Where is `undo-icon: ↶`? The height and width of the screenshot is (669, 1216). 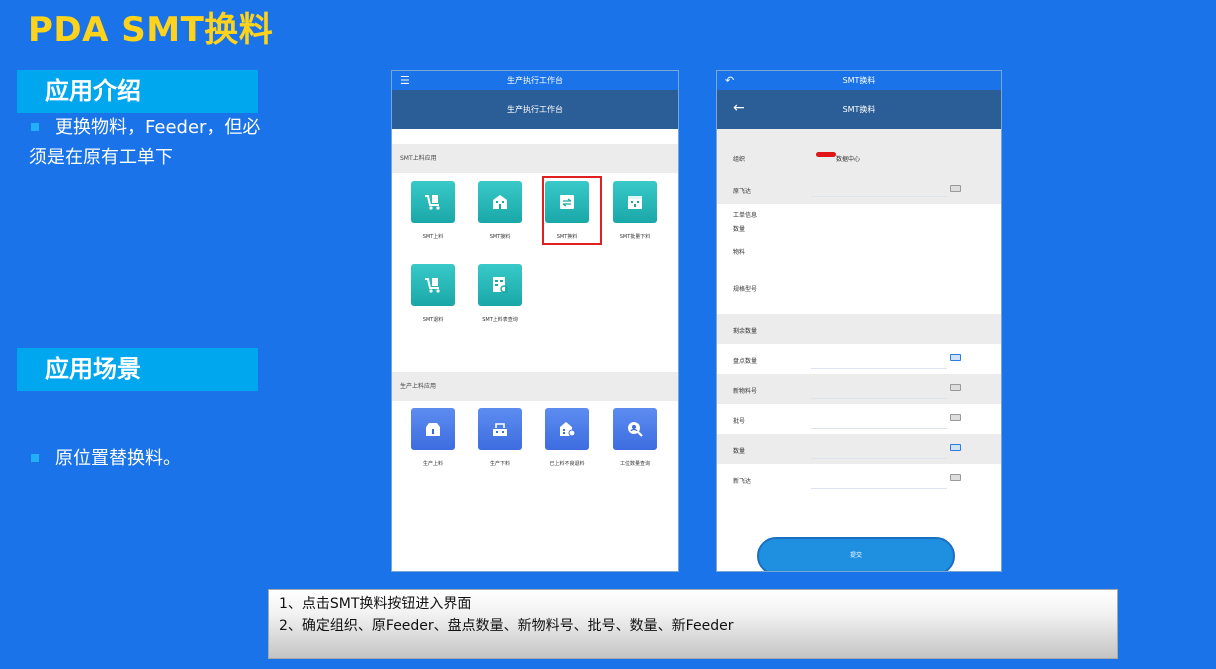
undo-icon: ↶ is located at coordinates (729, 80).